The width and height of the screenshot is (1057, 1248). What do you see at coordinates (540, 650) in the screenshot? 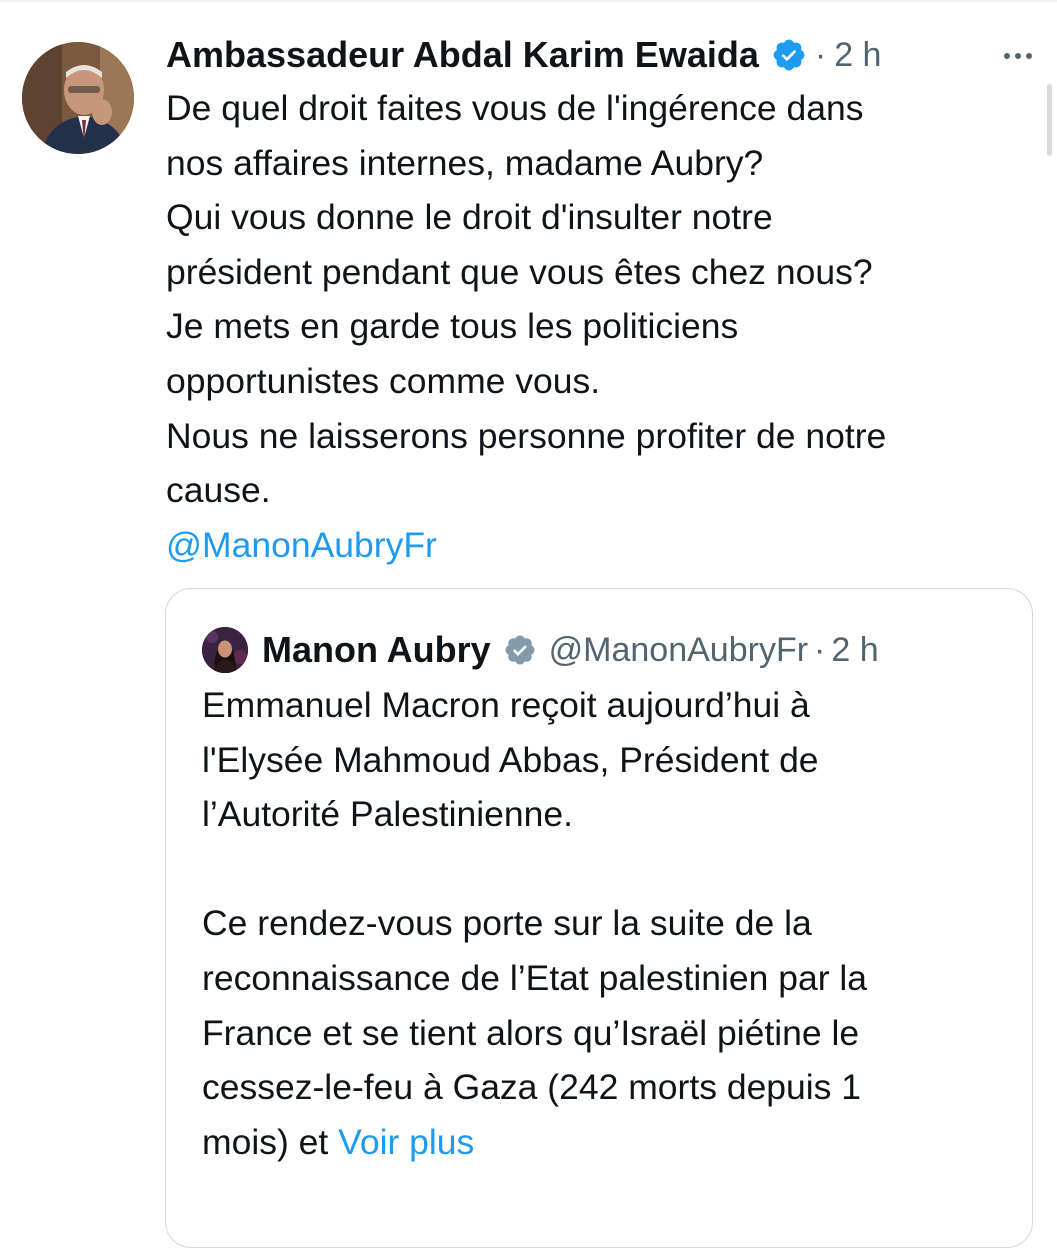
I see `quoted-tweet-header: Manon Aubry @ManonAubryFr · 2 h` at bounding box center [540, 650].